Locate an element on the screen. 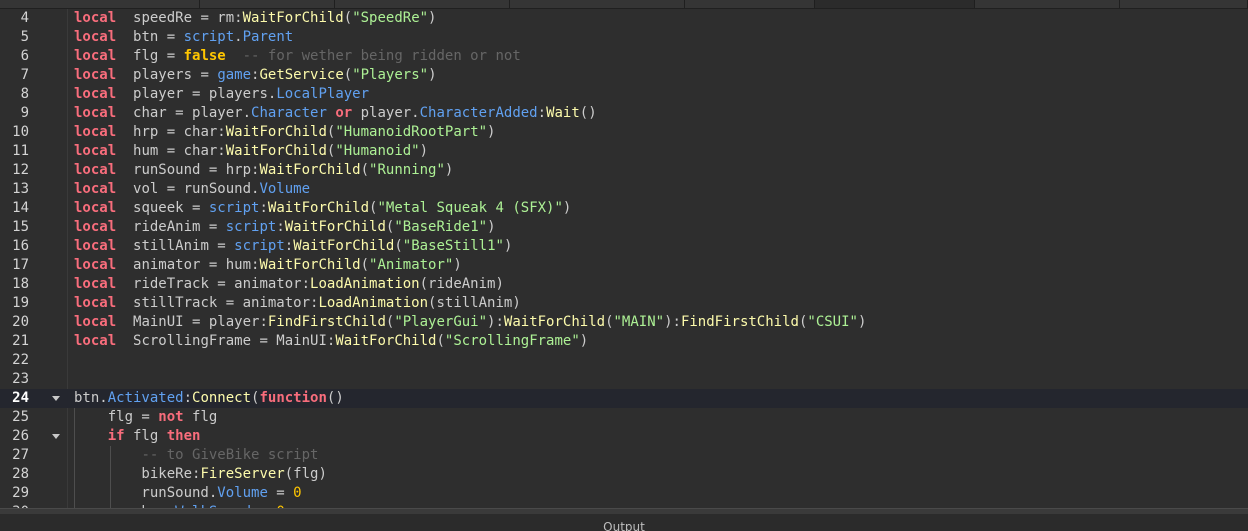 This screenshot has height=531, width=1248. line-number: 28 is located at coordinates (20, 474).